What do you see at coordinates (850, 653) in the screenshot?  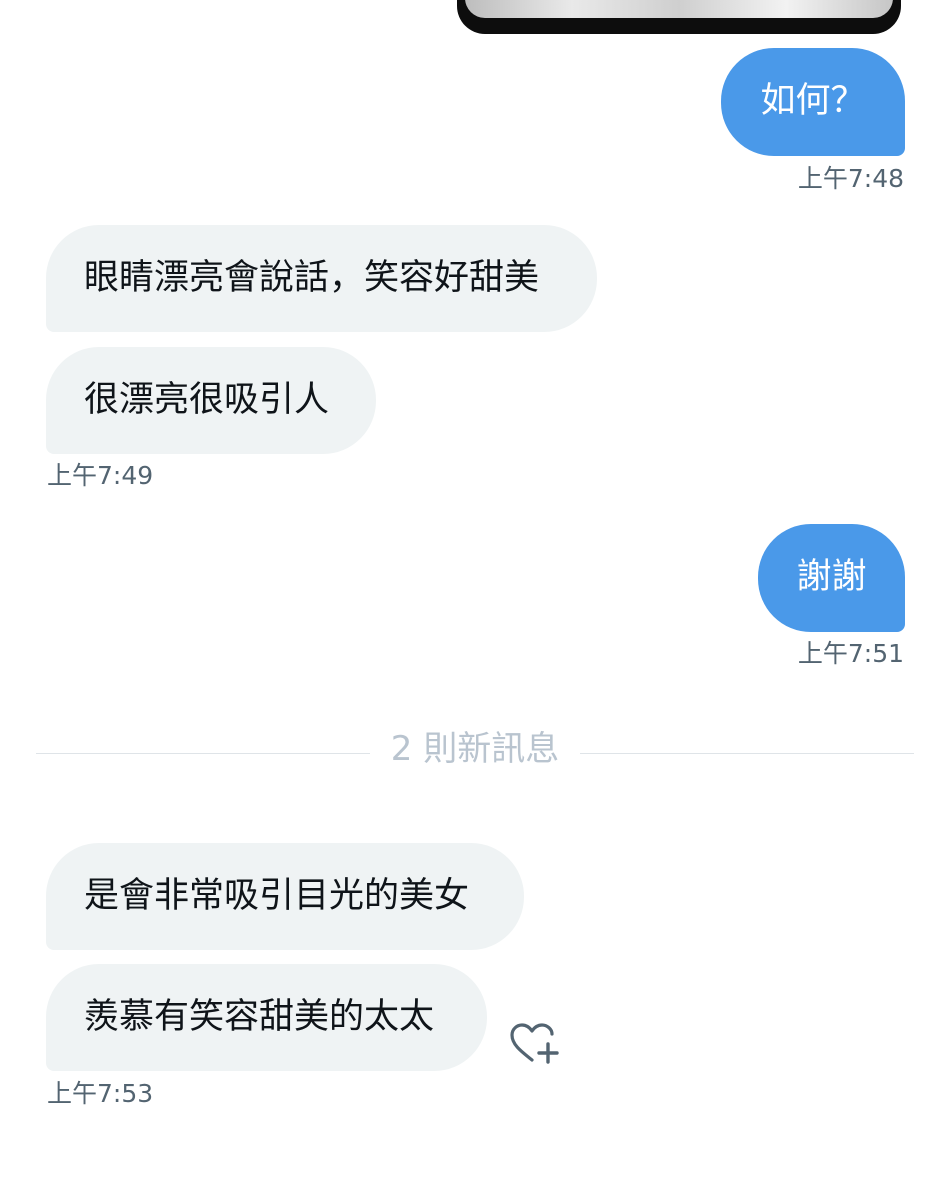 I see `message-timestamp: 上午7:51` at bounding box center [850, 653].